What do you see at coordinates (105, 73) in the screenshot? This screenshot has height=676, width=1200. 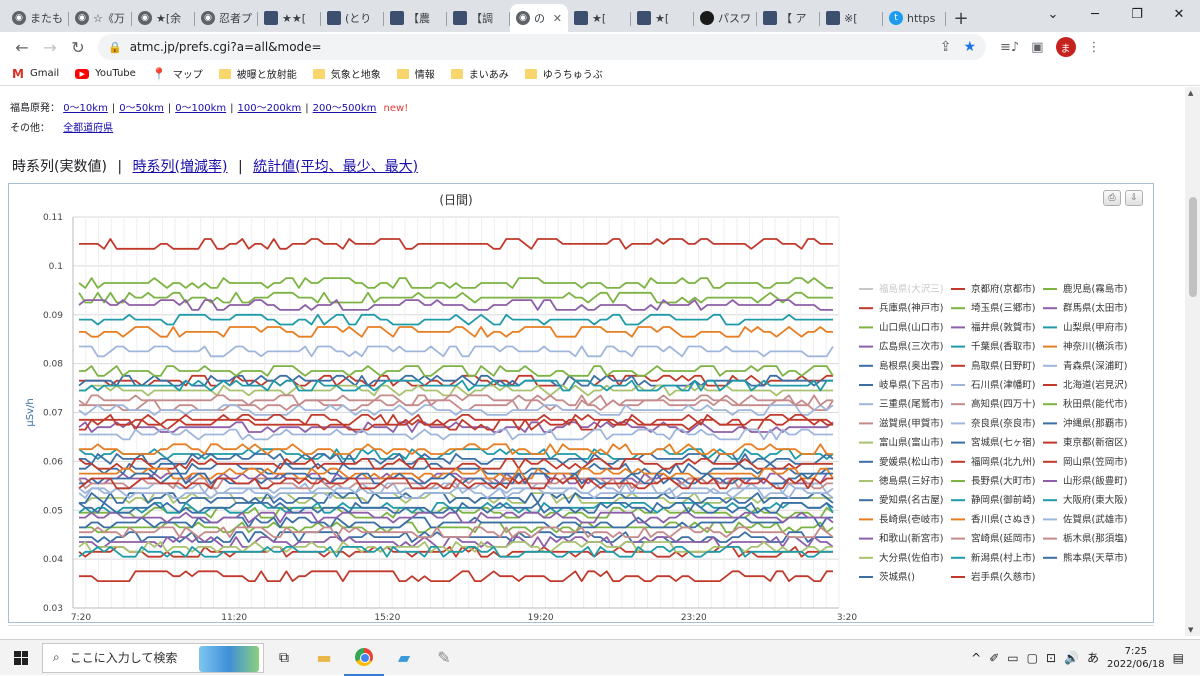 I see `bookmark-item: ▶ YouTube` at bounding box center [105, 73].